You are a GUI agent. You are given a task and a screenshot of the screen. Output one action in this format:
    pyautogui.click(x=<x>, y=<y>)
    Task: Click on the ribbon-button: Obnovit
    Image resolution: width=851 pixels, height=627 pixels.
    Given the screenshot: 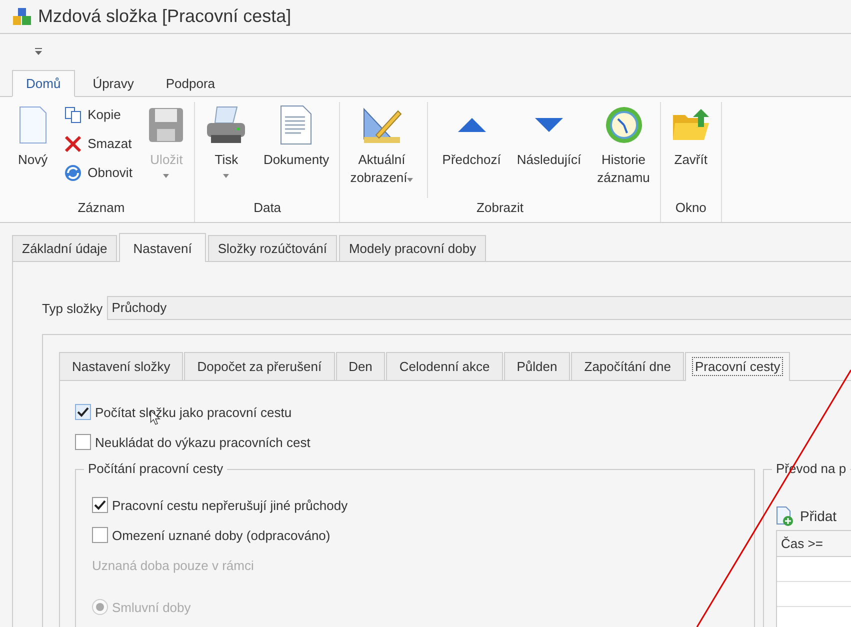 What is the action you would take?
    pyautogui.click(x=98, y=172)
    